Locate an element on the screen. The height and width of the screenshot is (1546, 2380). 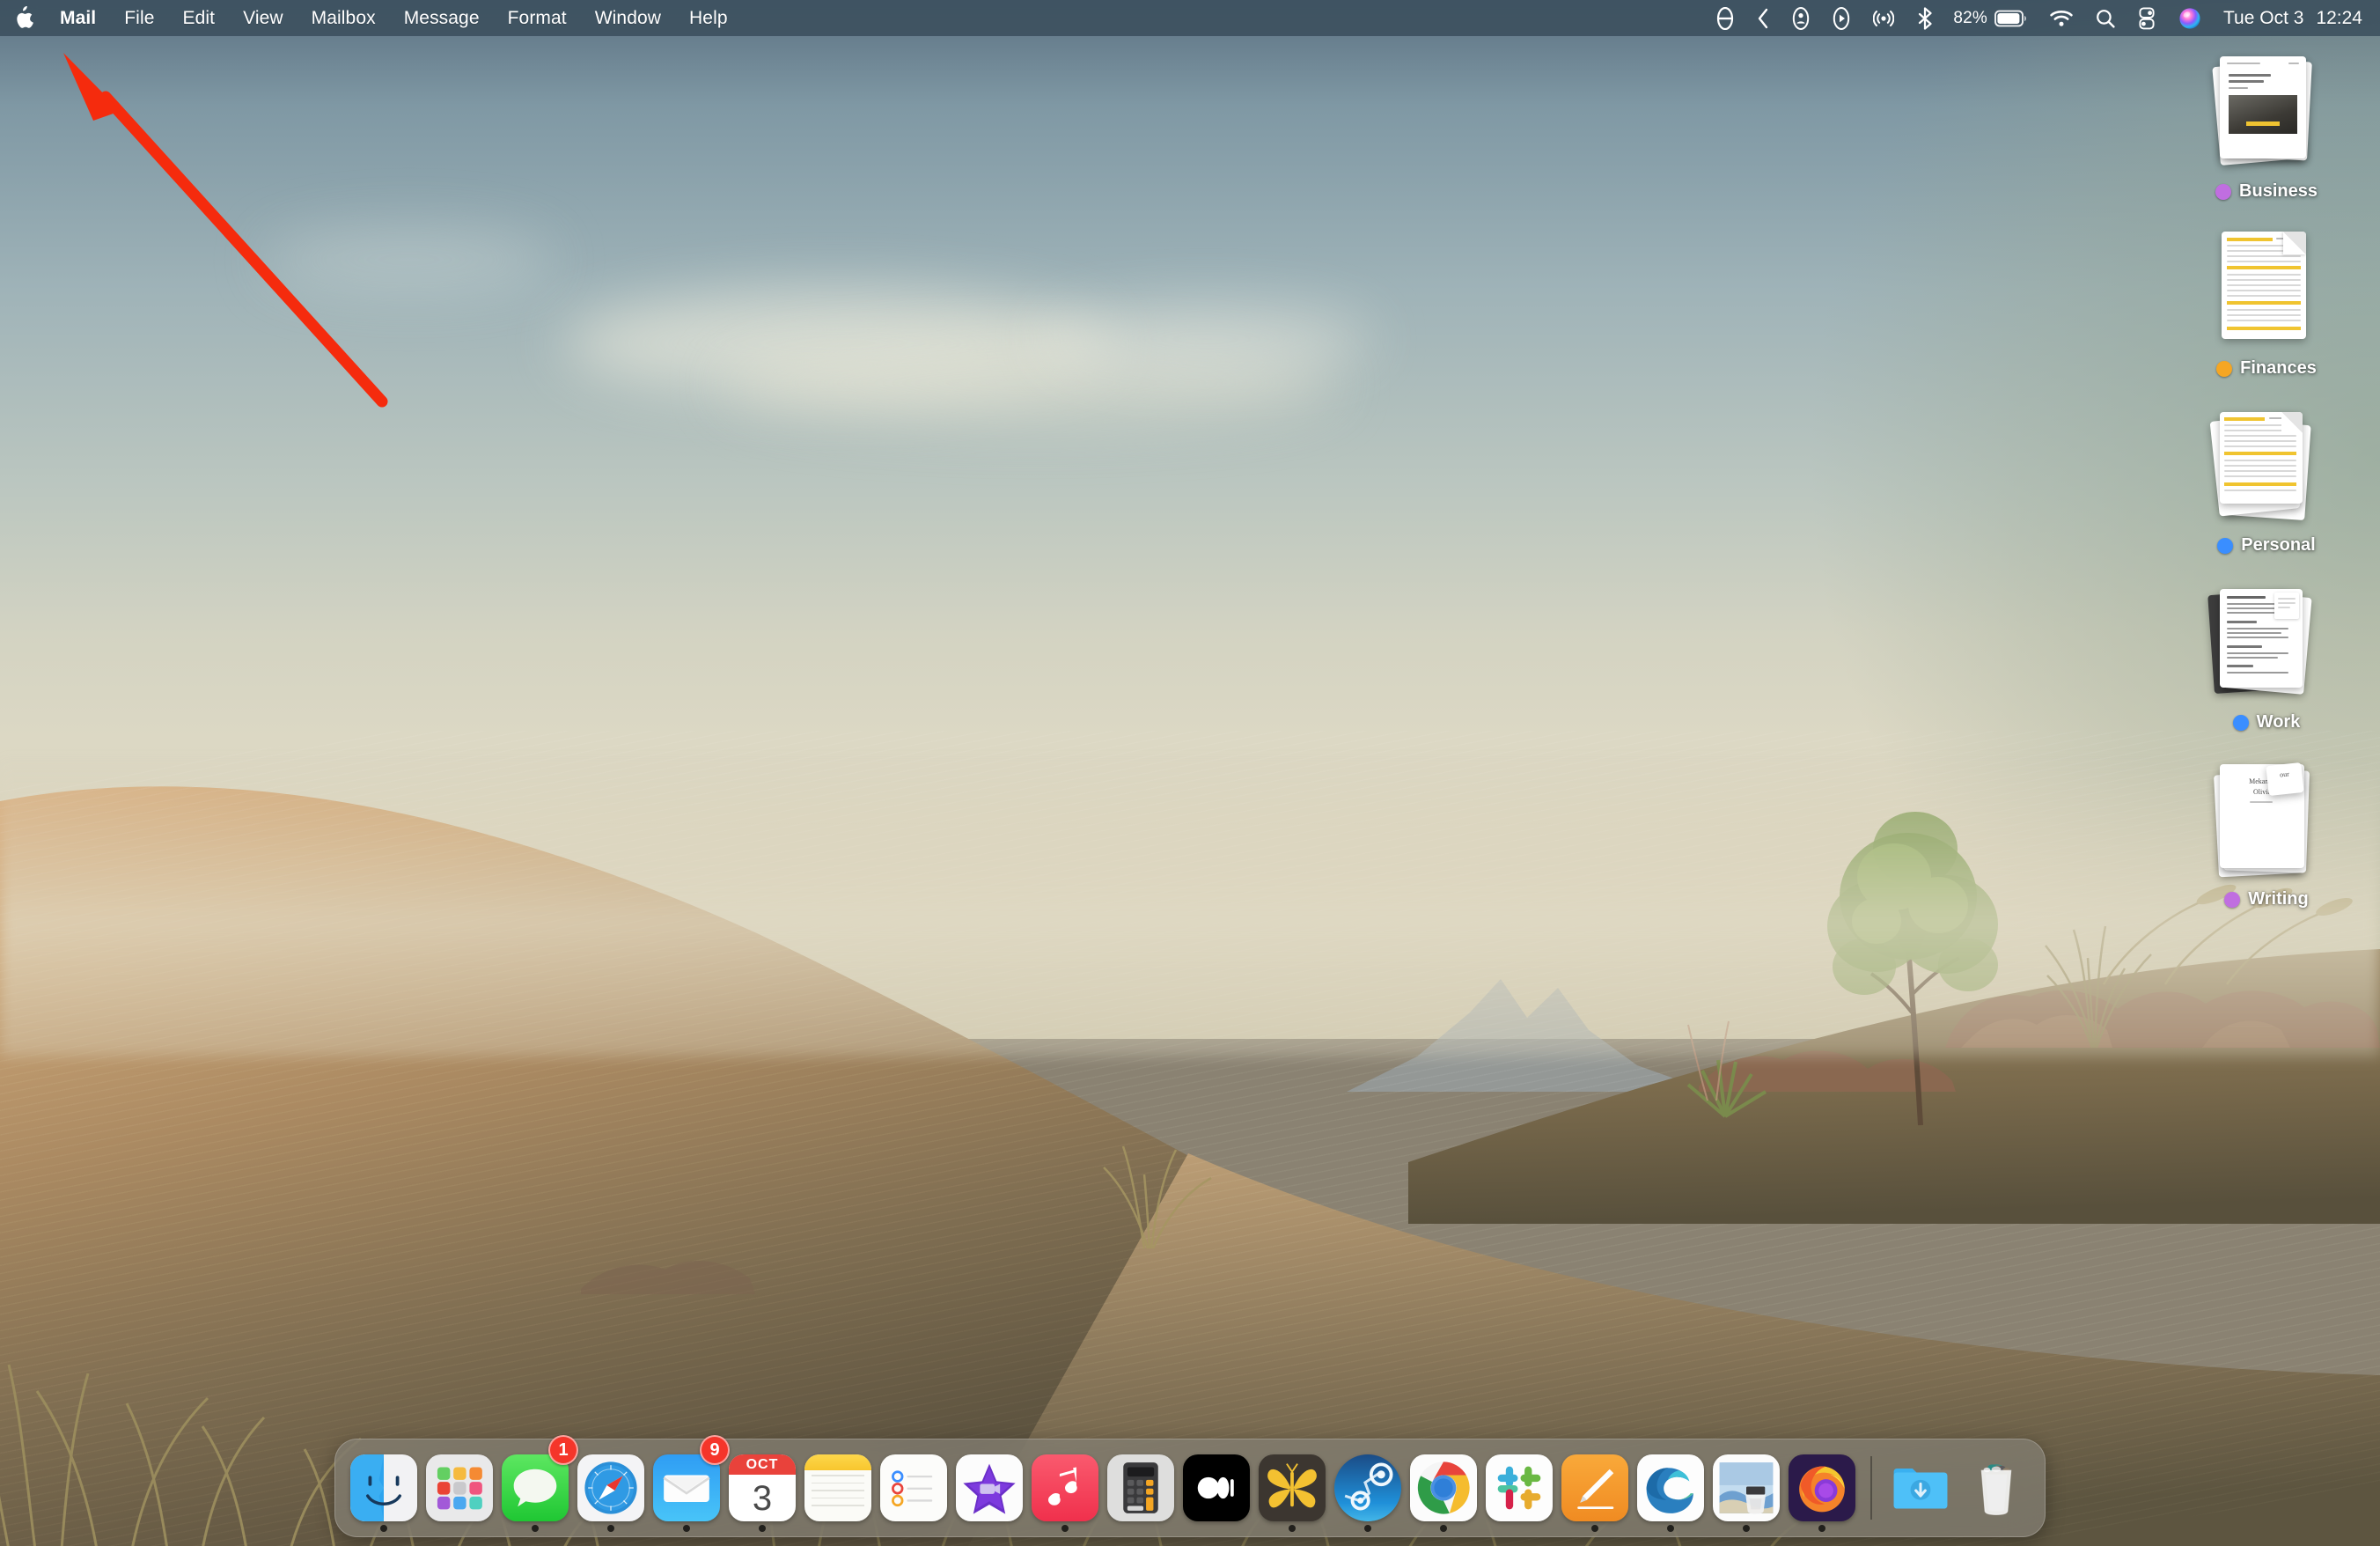
butterfly-icon is located at coordinates (1292, 1485).